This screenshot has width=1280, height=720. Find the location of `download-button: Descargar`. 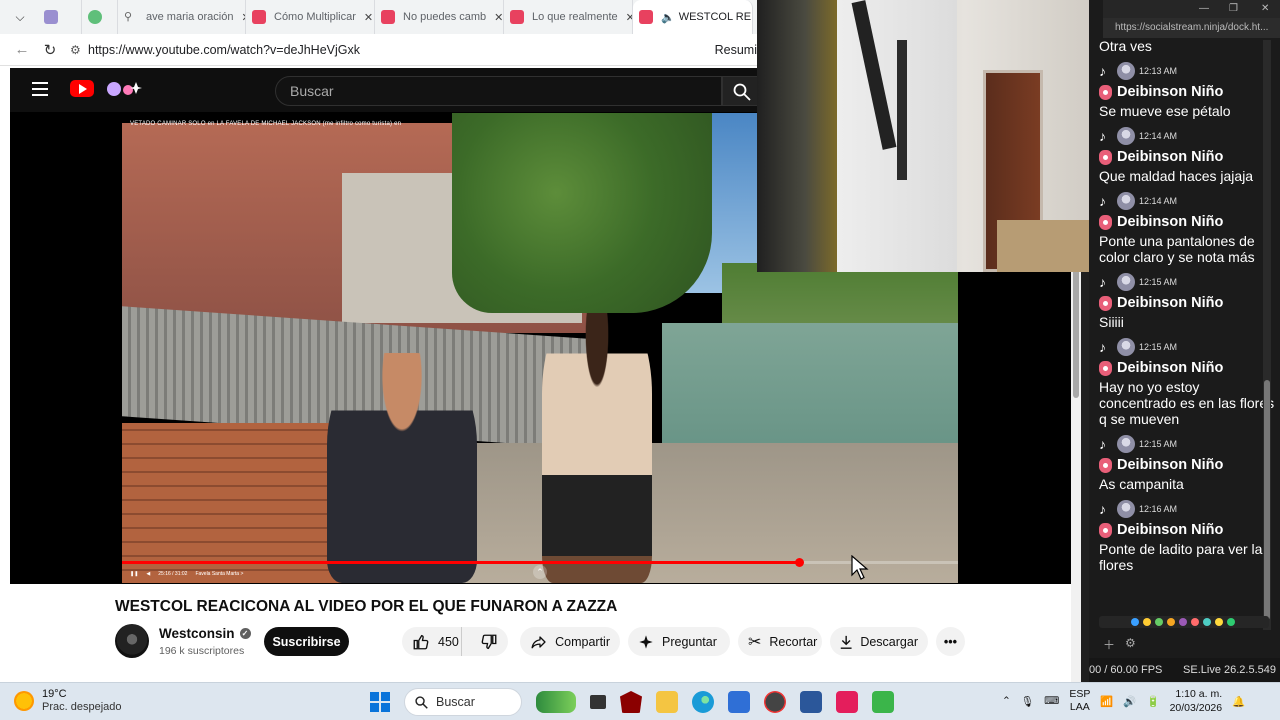

download-button: Descargar is located at coordinates (879, 641).